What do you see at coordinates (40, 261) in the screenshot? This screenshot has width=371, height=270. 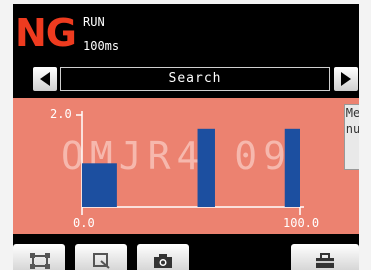 I see `frame-icon` at bounding box center [40, 261].